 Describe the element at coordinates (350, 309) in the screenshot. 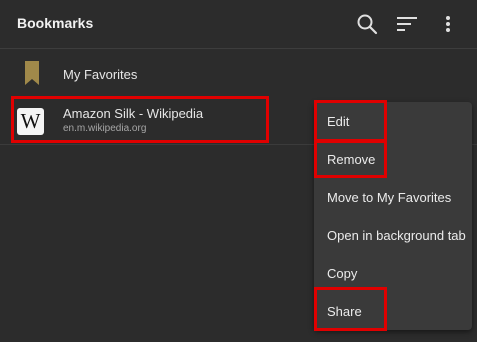

I see `share-highlight-box` at that location.